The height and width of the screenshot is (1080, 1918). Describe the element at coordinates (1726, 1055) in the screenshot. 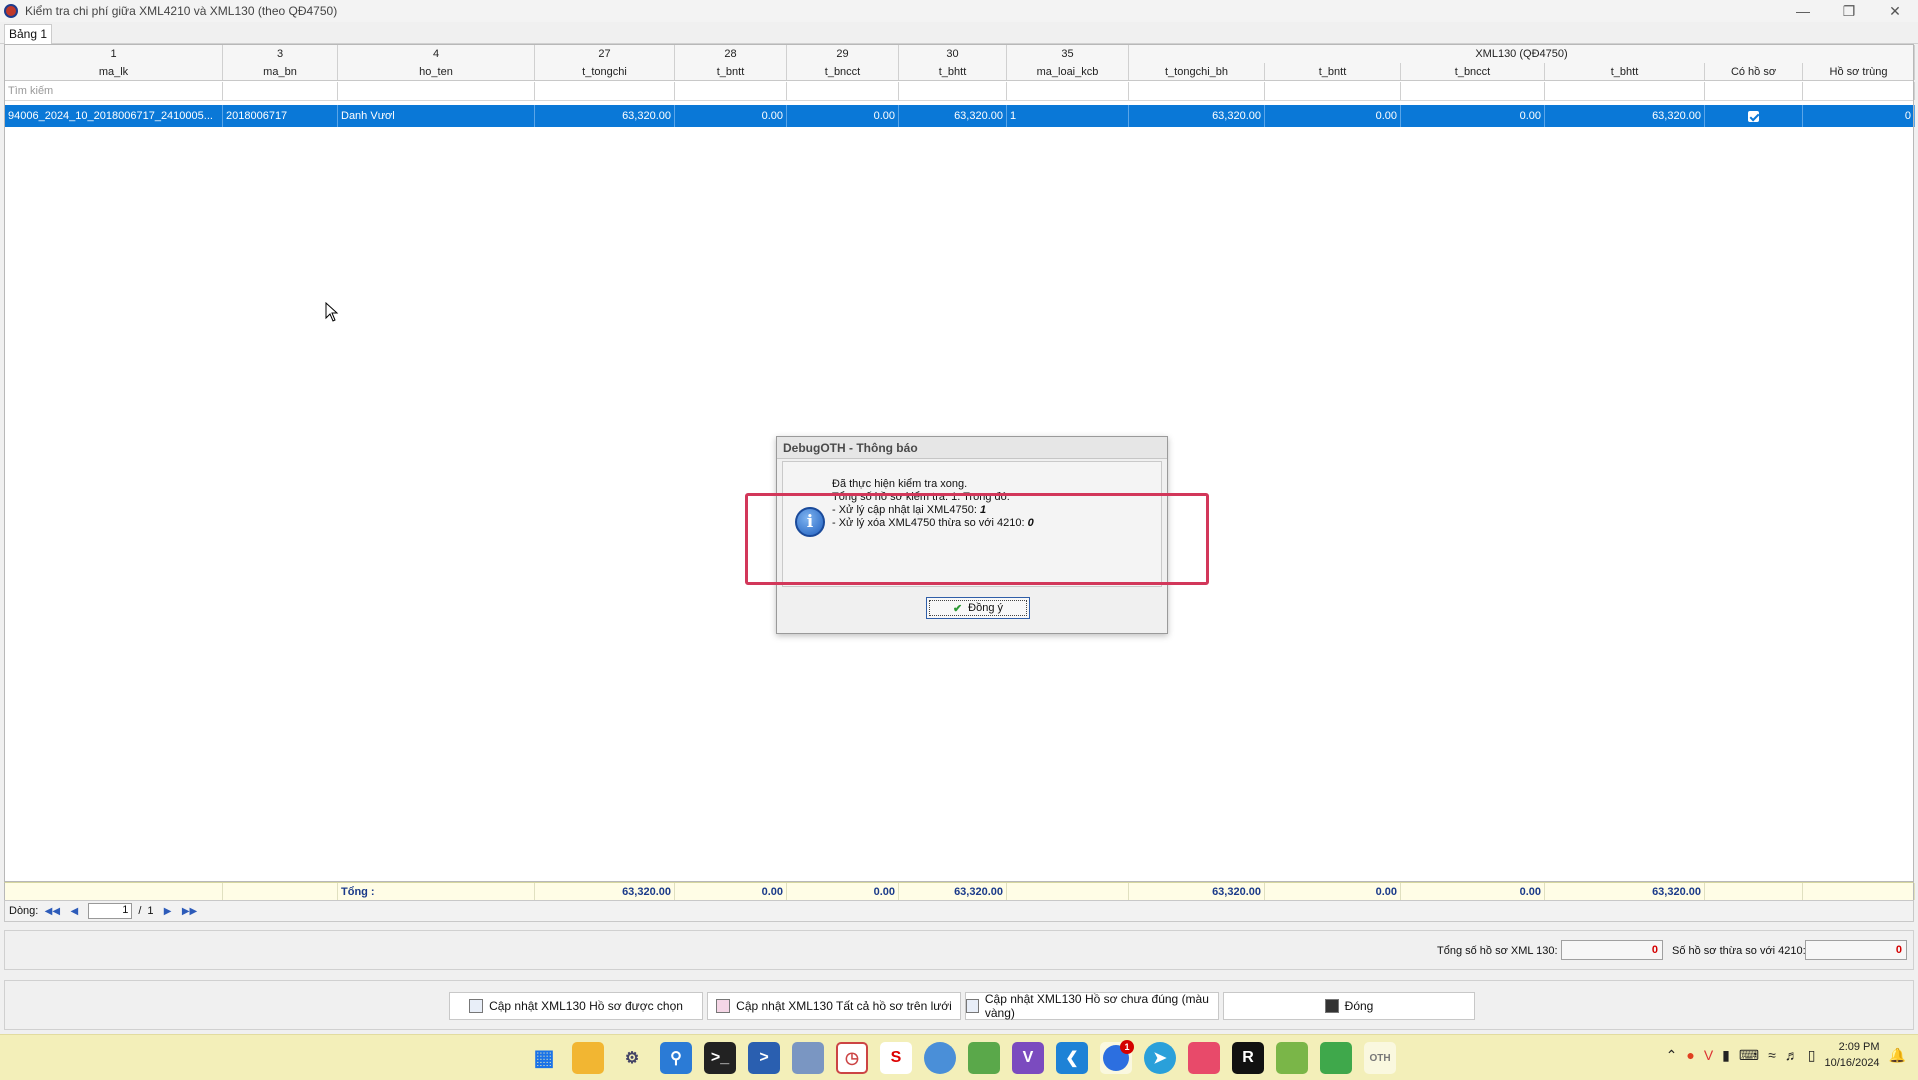

I see `battery-device-icon: ▮` at that location.